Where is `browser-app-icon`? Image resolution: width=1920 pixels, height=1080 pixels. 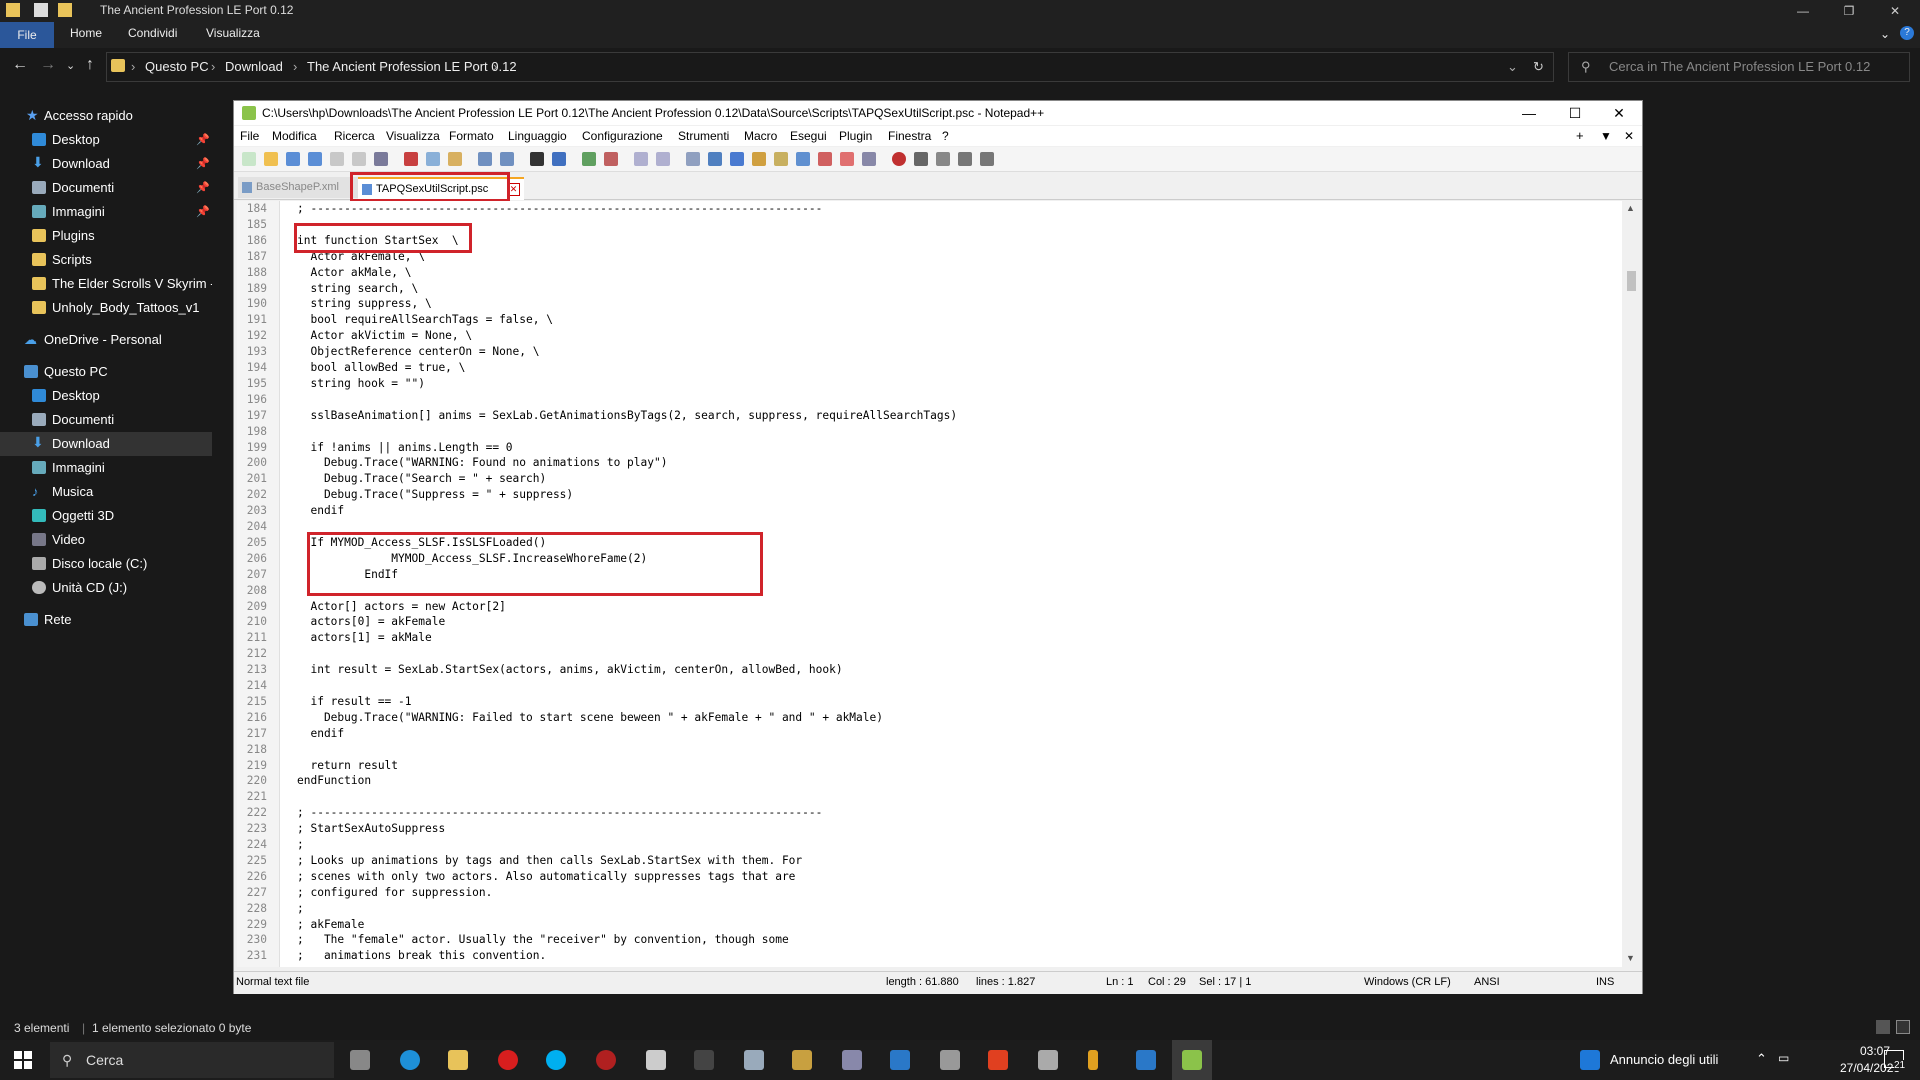 browser-app-icon is located at coordinates (1146, 1060).